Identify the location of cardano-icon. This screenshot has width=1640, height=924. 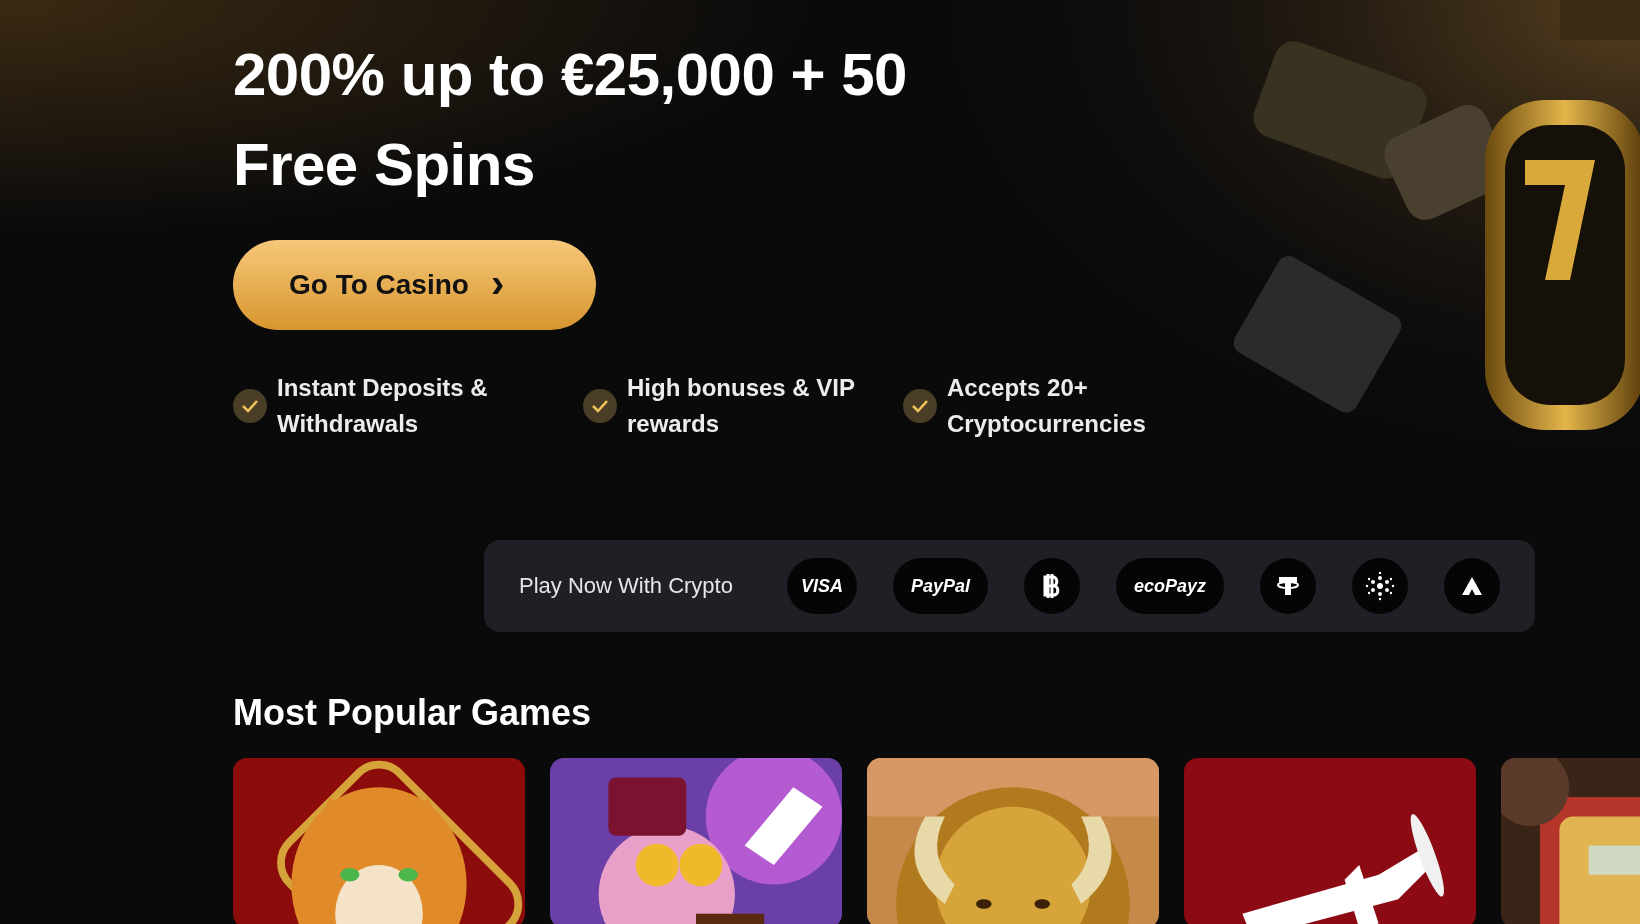
(1380, 586).